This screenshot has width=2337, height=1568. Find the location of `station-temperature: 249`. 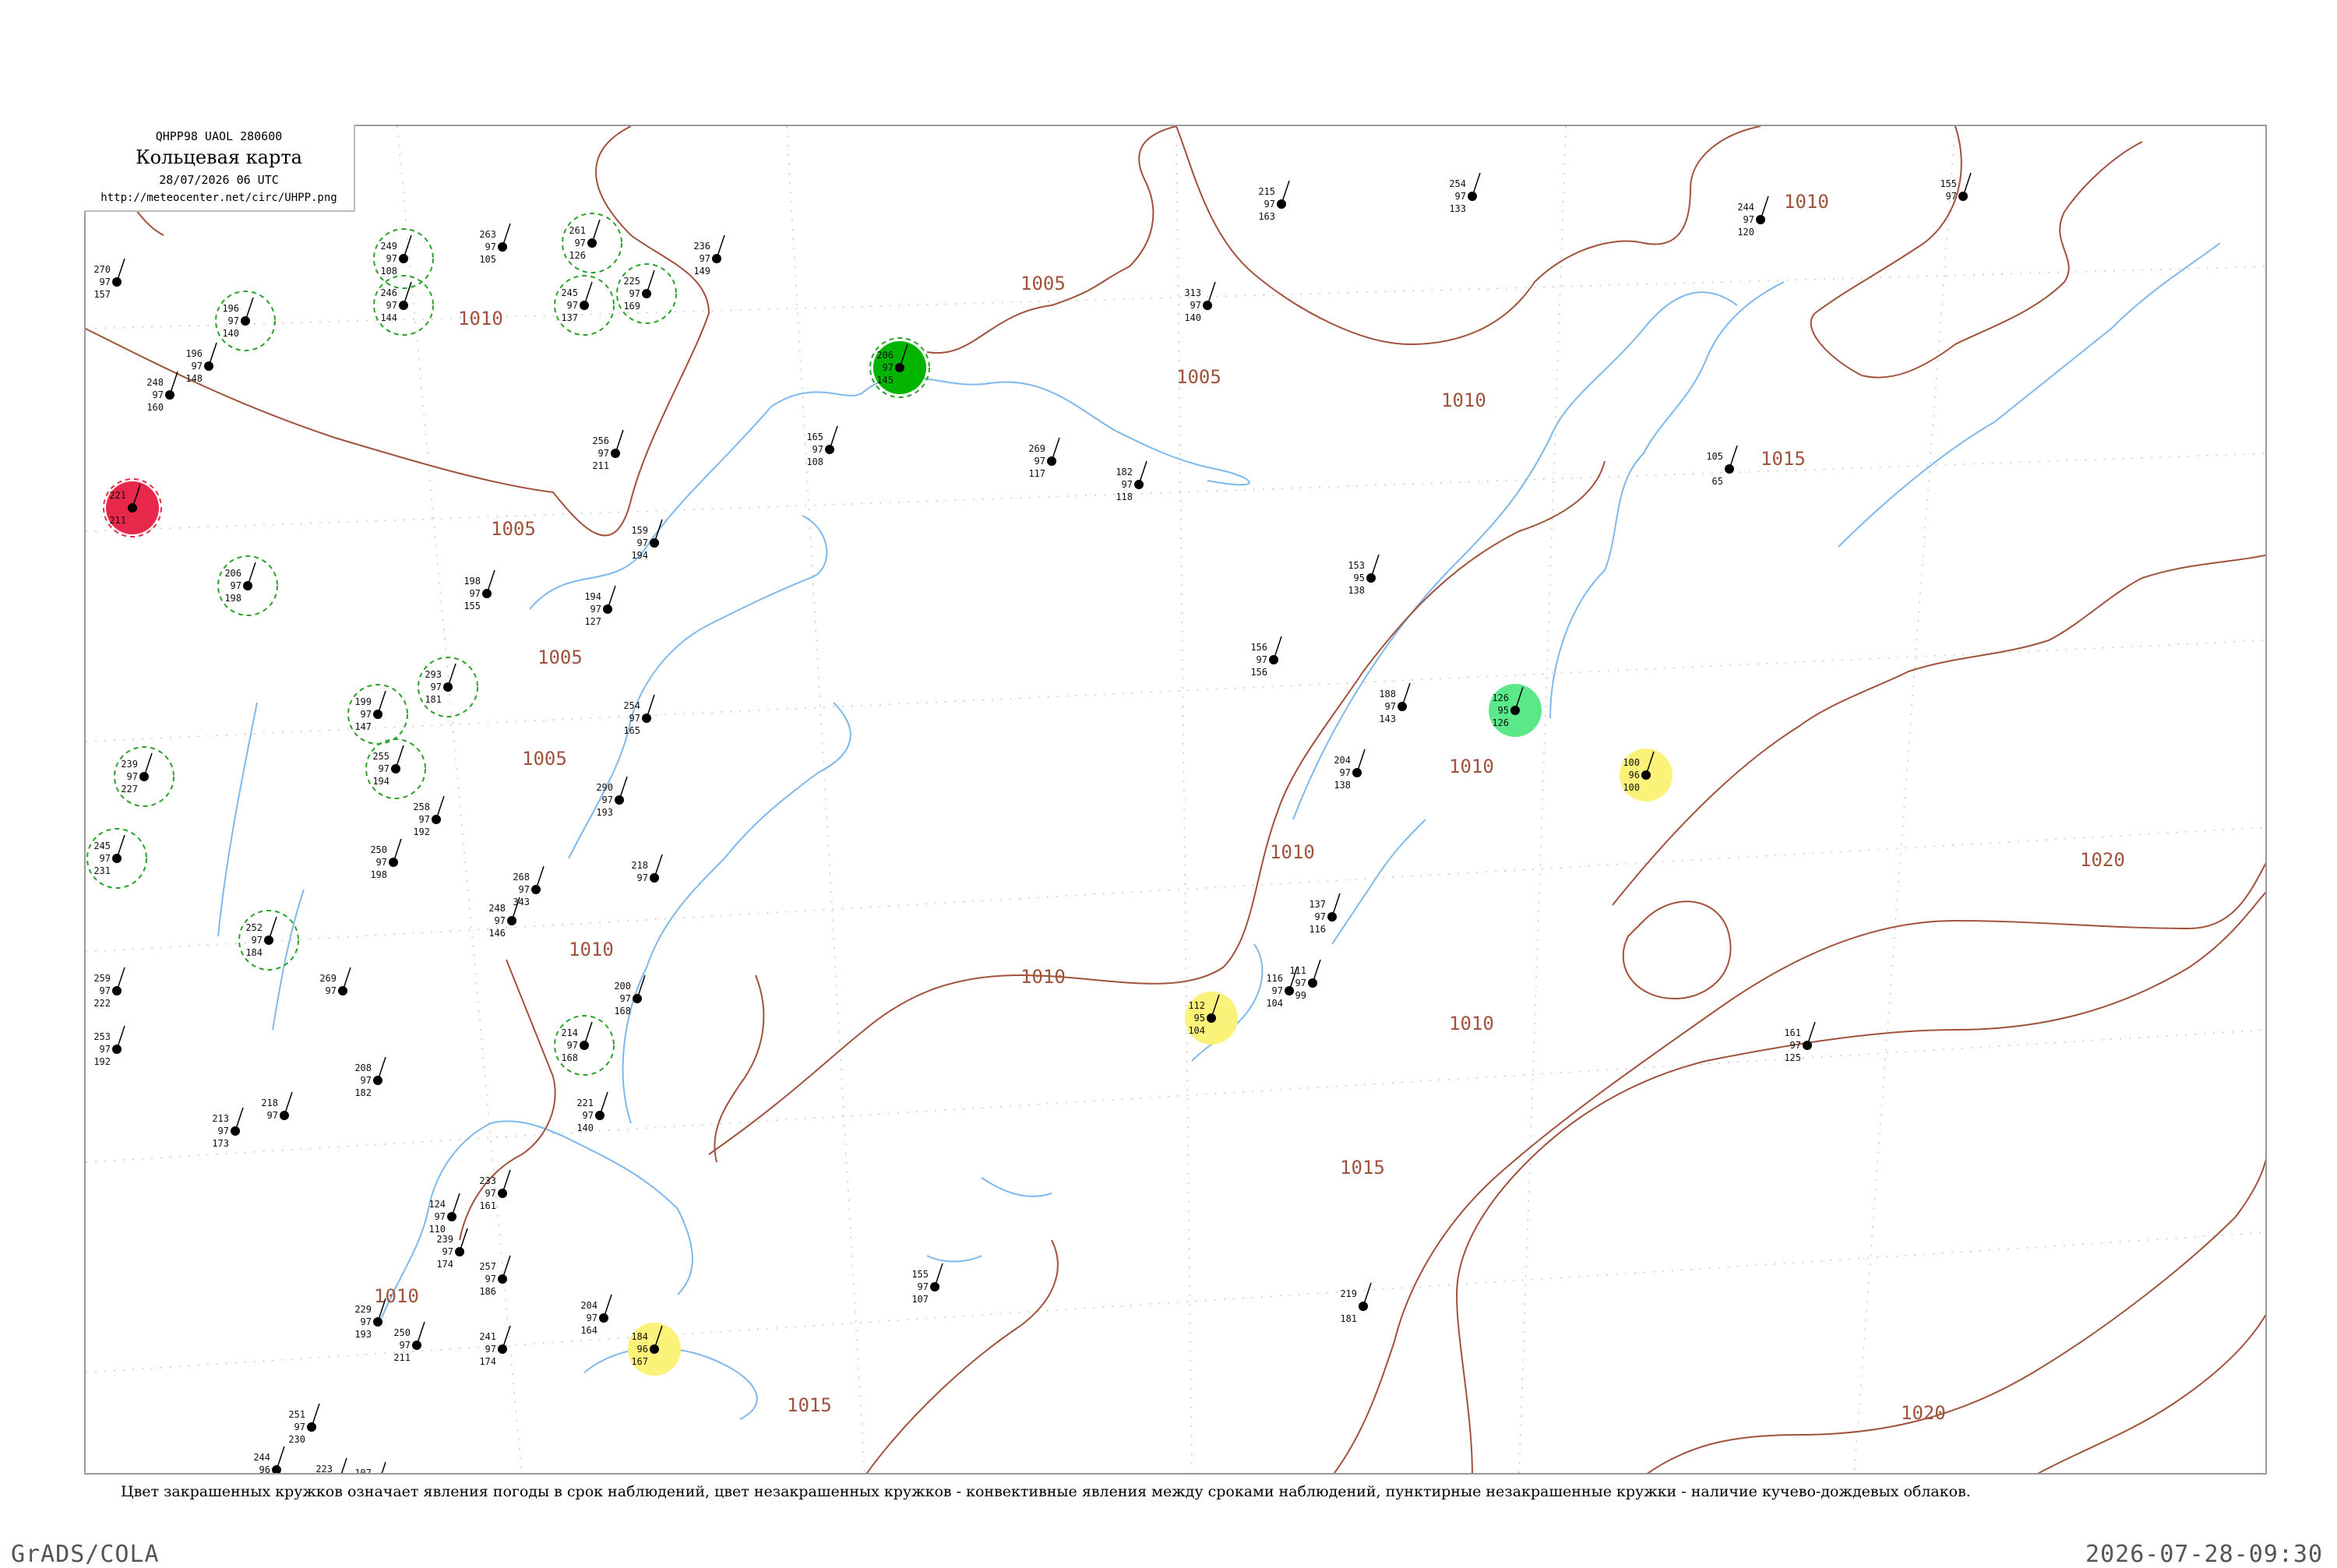

station-temperature: 249 is located at coordinates (388, 247).